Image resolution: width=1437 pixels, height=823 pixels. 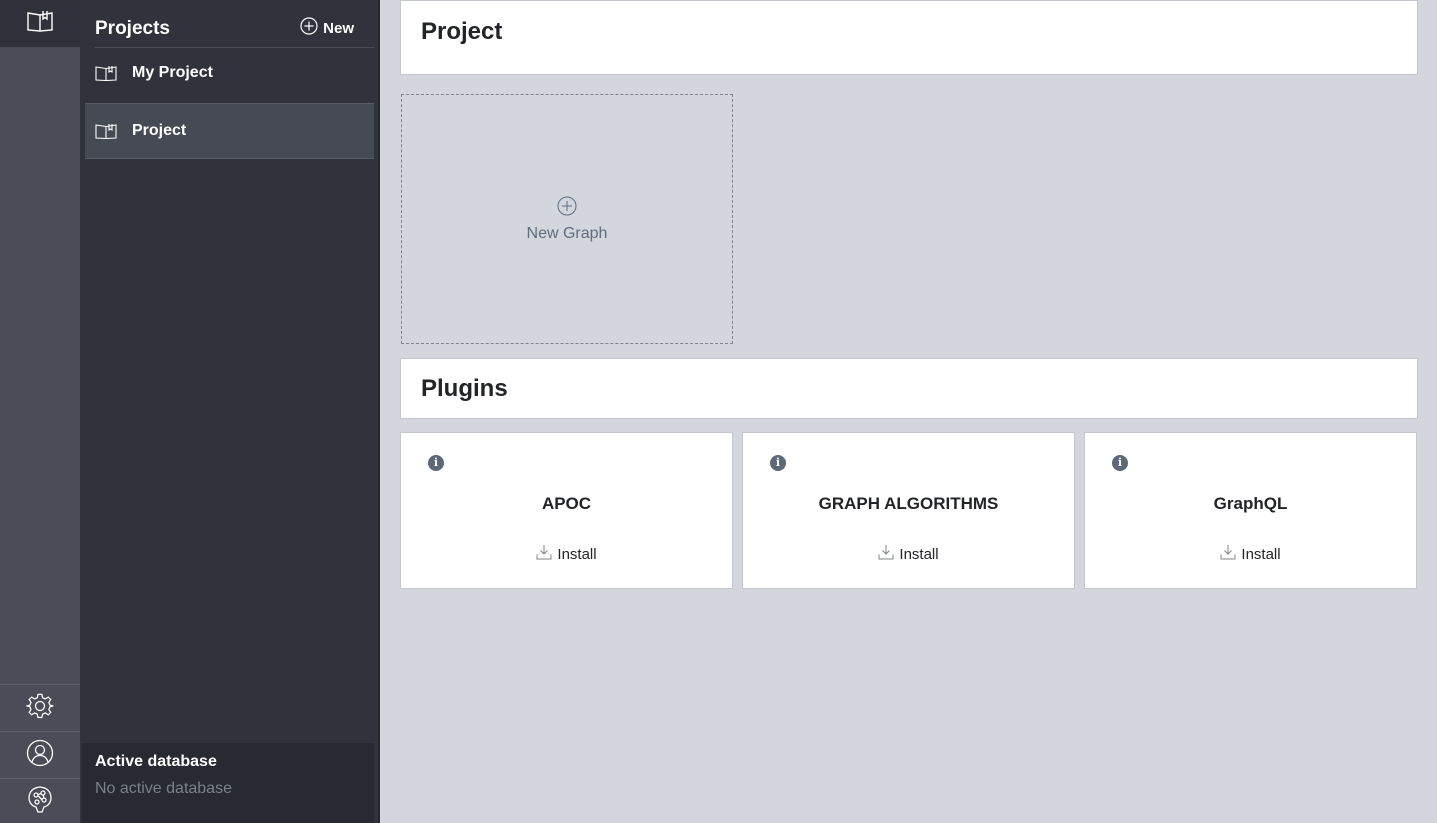 I want to click on plugin-card-graphql: i GraphQL Install, so click(x=1250, y=510).